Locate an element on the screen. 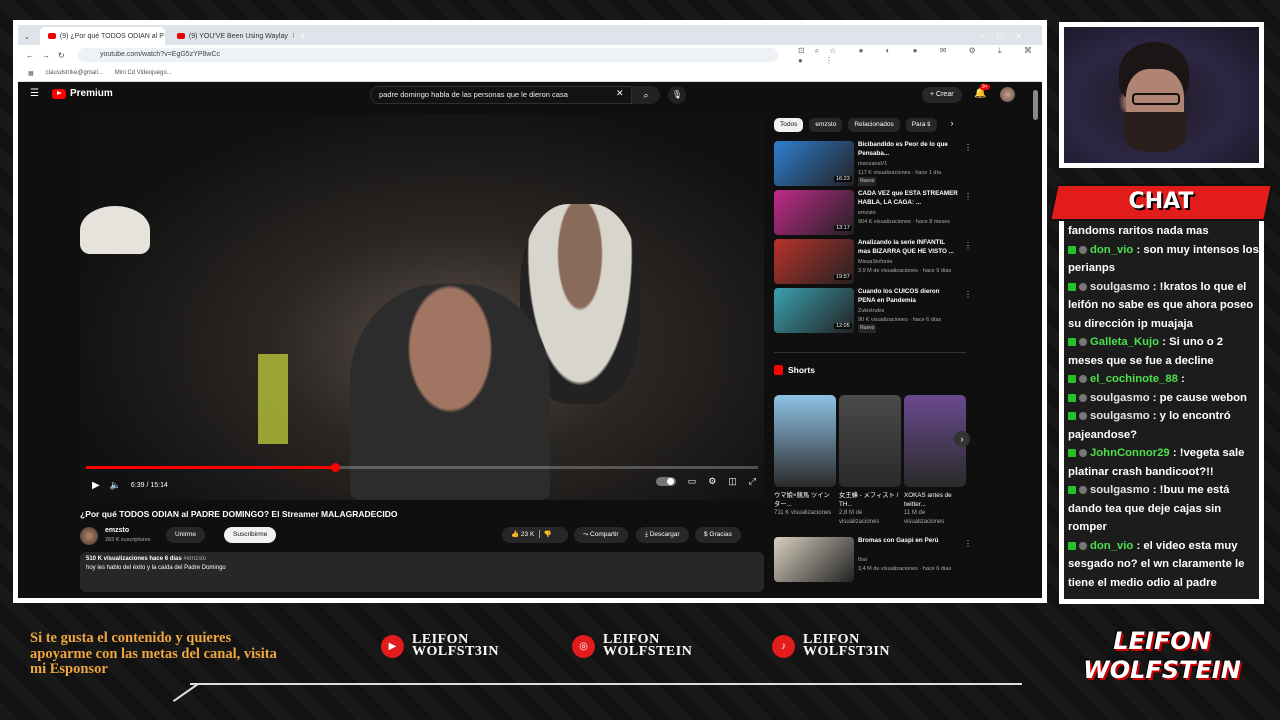  youtube-logo: Premium is located at coordinates (82, 93).